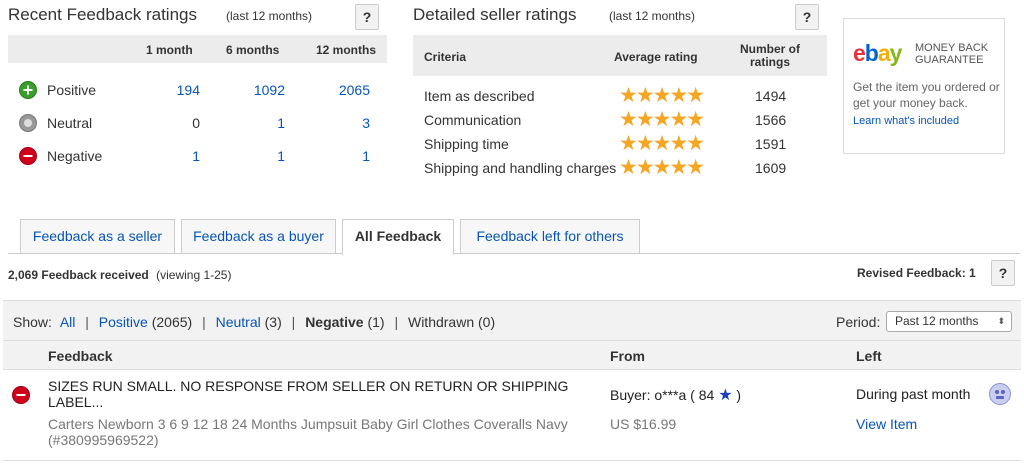 This screenshot has width=1024, height=464. Describe the element at coordinates (520, 168) in the screenshot. I see `criteria-shipping-charges: Shipping and handling charges` at that location.